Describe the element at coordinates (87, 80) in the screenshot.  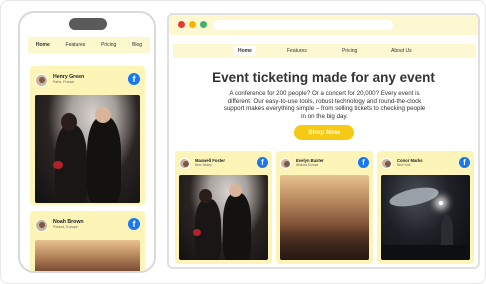
I see `card-header: Henry Green Paris, France f` at that location.